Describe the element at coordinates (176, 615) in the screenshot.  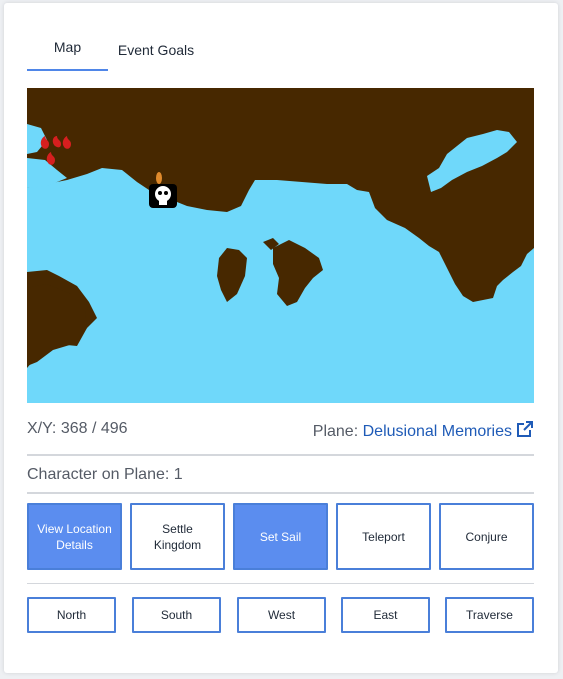
I see `south-button: South` at that location.